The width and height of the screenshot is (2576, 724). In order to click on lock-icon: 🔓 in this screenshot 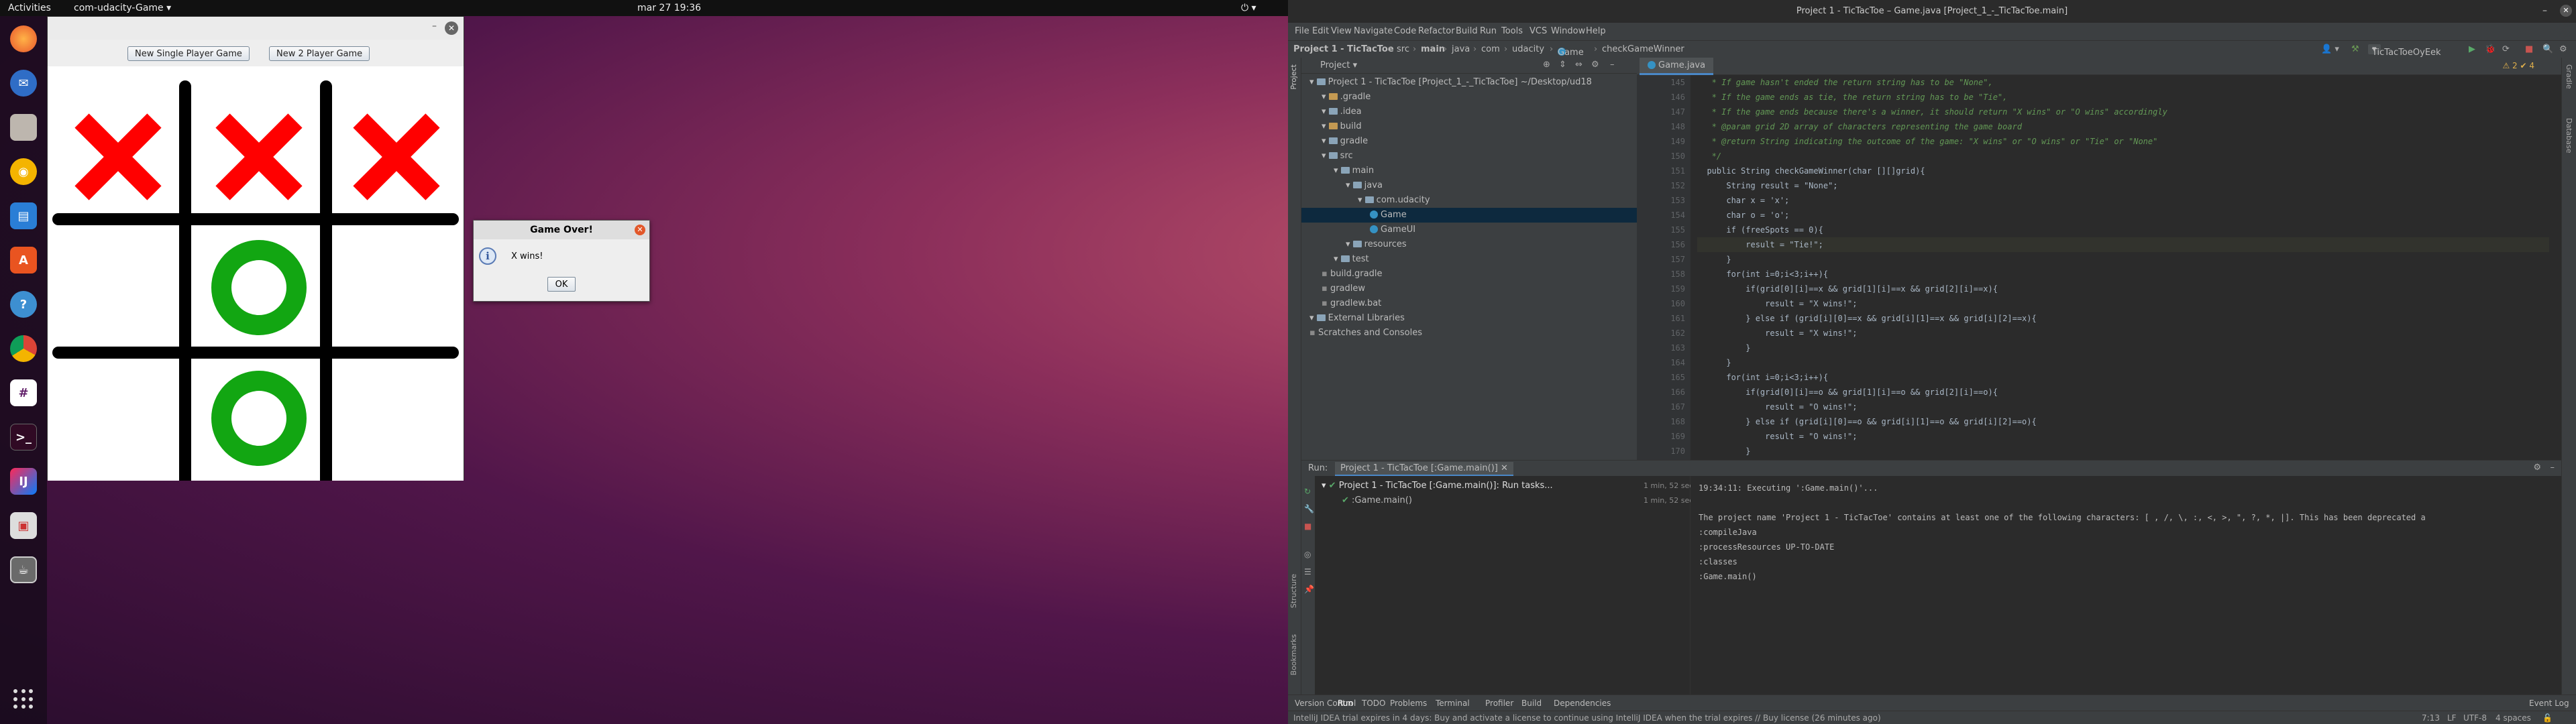, I will do `click(2547, 718)`.